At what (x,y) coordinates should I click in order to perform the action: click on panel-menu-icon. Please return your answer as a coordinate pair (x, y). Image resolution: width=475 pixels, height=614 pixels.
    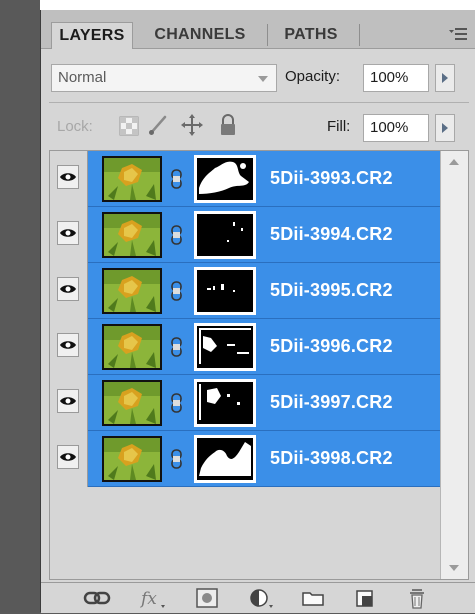
    Looking at the image, I should click on (458, 34).